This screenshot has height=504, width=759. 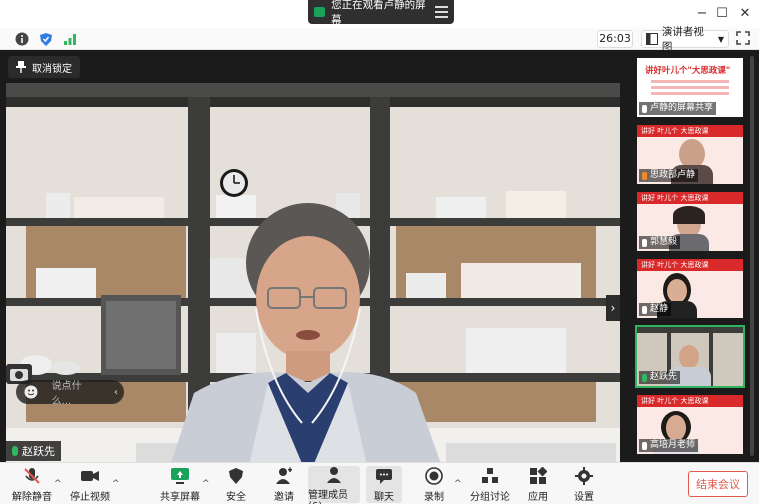 I want to click on tile-name: 赵跃先, so click(x=664, y=377).